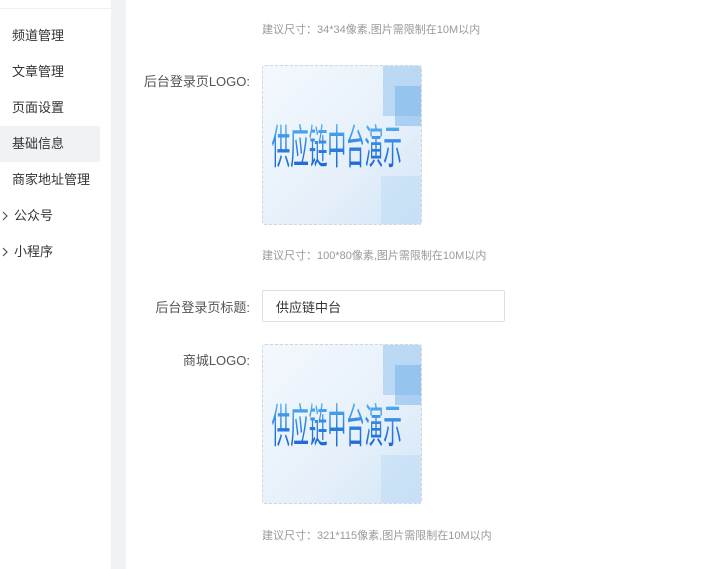 This screenshot has width=727, height=569. What do you see at coordinates (337, 428) in the screenshot?
I see `mall-logo-image-text: 供应链中台演示` at bounding box center [337, 428].